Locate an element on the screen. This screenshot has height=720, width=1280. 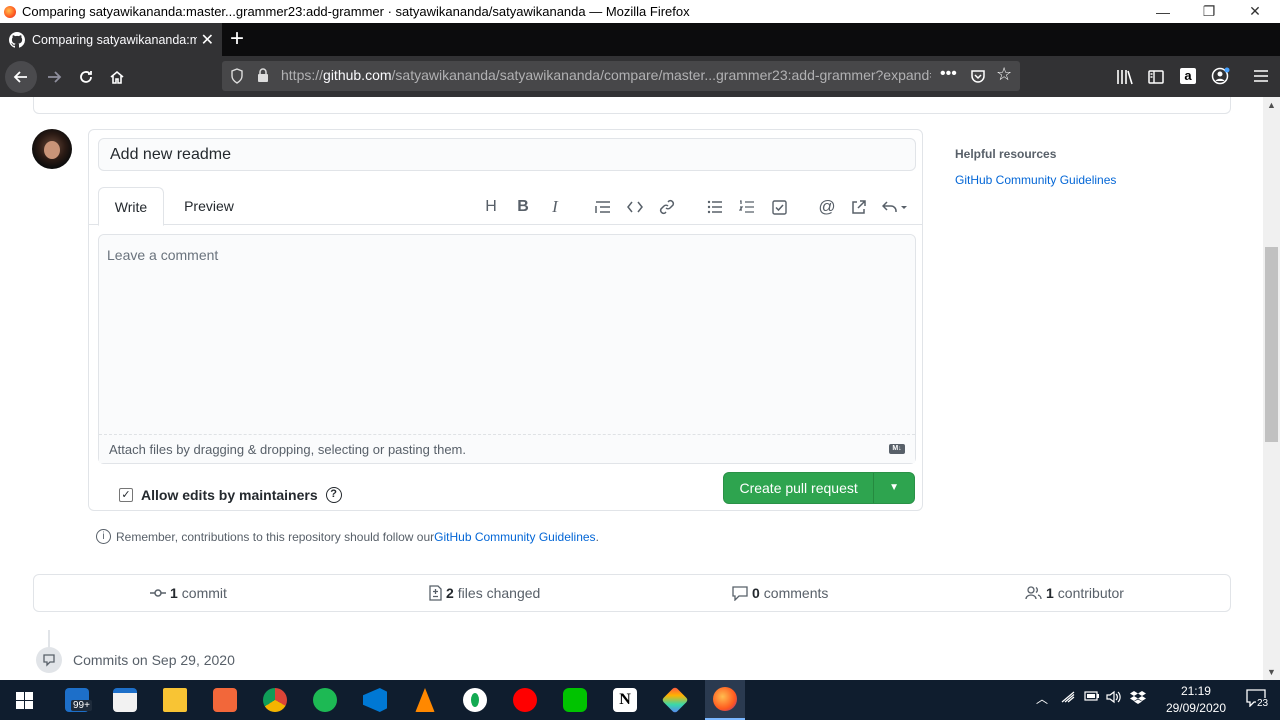
tab-preview: Preview is located at coordinates (209, 206).